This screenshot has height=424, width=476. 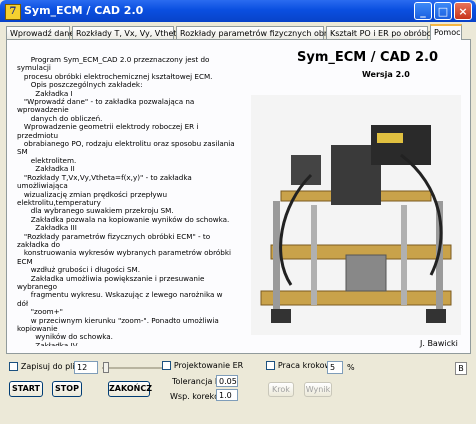 What do you see at coordinates (46, 367) in the screenshot?
I see `save-to-file-control: Zapisuj do pliku` at bounding box center [46, 367].